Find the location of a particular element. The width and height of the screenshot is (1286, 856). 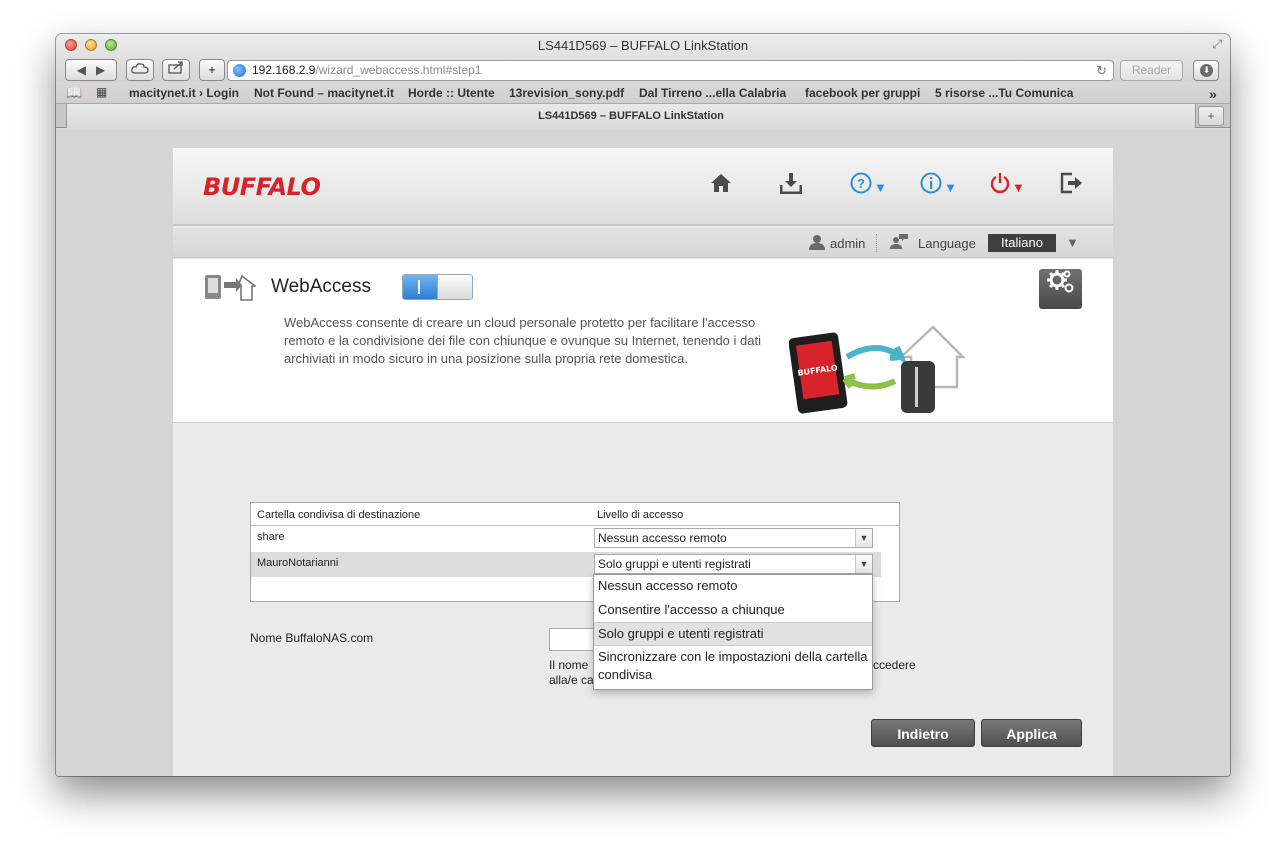

bookmarks-overflow-icon: » is located at coordinates (1213, 94).